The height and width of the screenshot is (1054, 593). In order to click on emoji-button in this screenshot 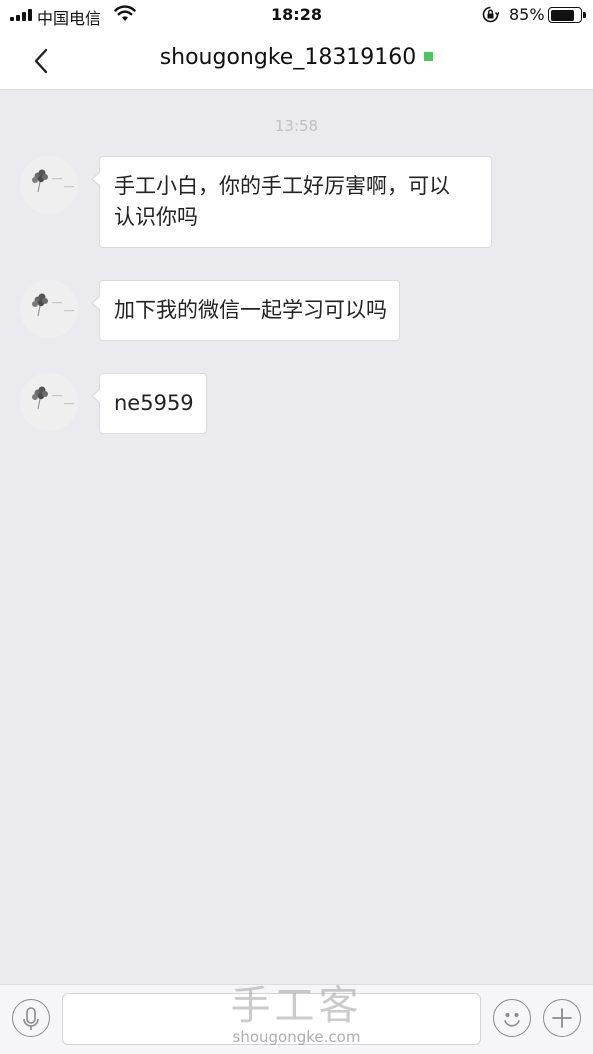, I will do `click(512, 1018)`.